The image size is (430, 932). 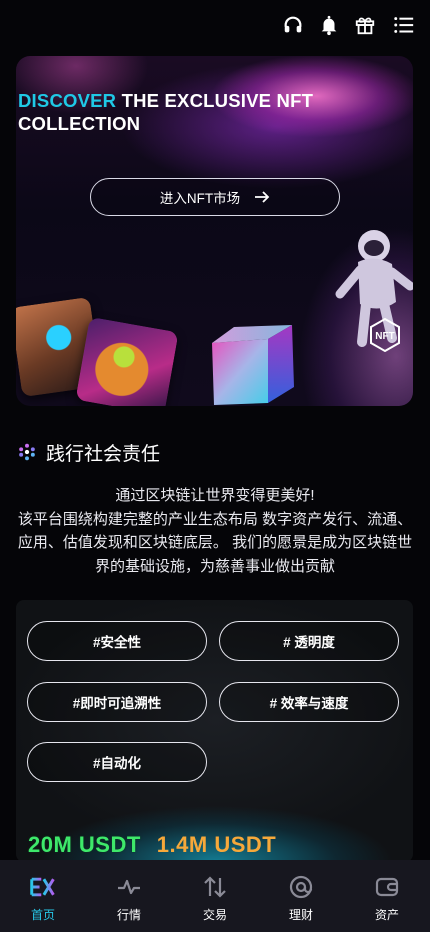 What do you see at coordinates (309, 702) in the screenshot?
I see `tag-efficiency: # 效率与速度` at bounding box center [309, 702].